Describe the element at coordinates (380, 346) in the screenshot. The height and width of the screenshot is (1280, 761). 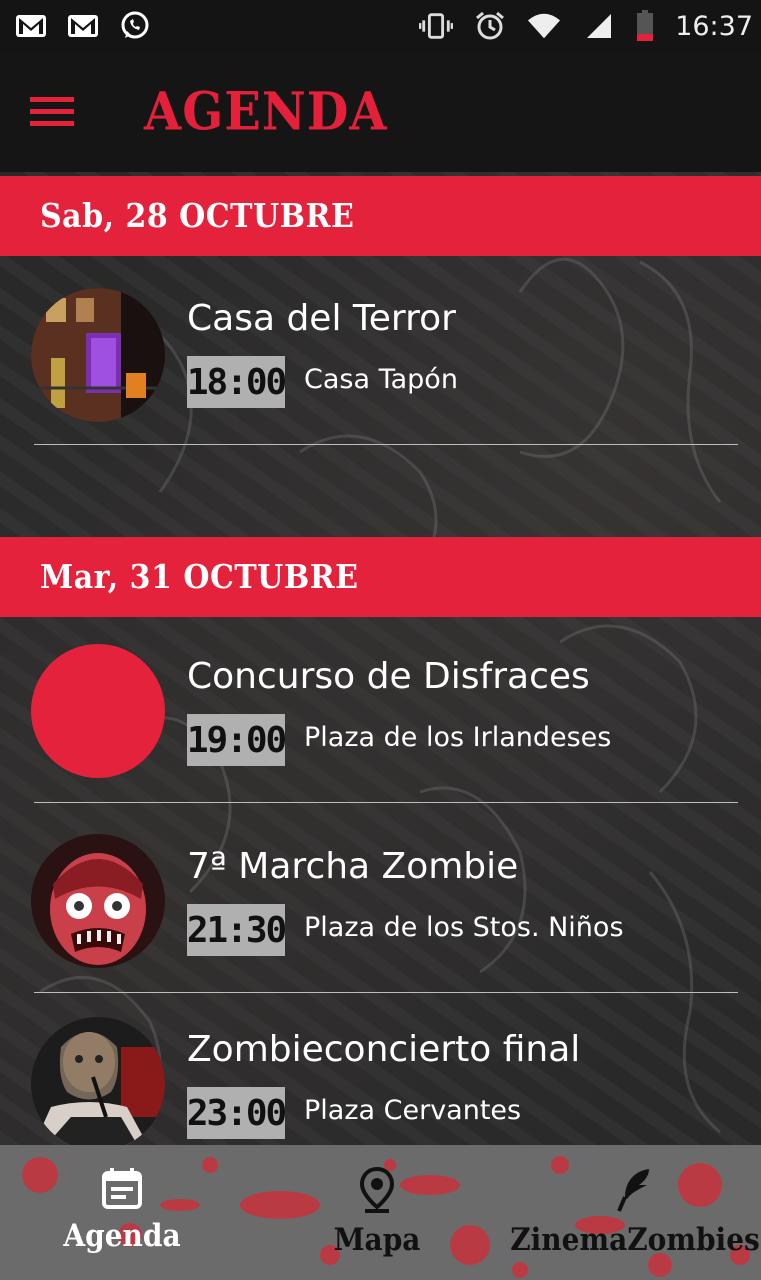
I see `event-item: Casa del Terror 18:00 Casa Tapón` at that location.